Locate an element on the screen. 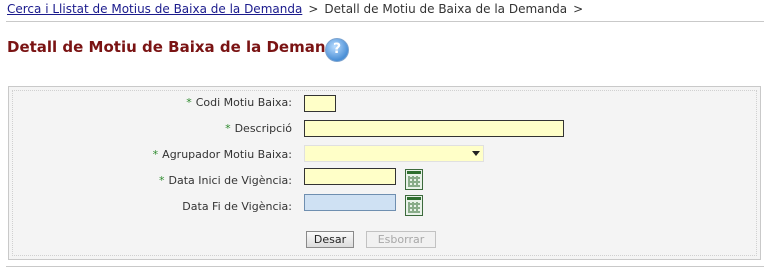  data-fi-input is located at coordinates (350, 202).